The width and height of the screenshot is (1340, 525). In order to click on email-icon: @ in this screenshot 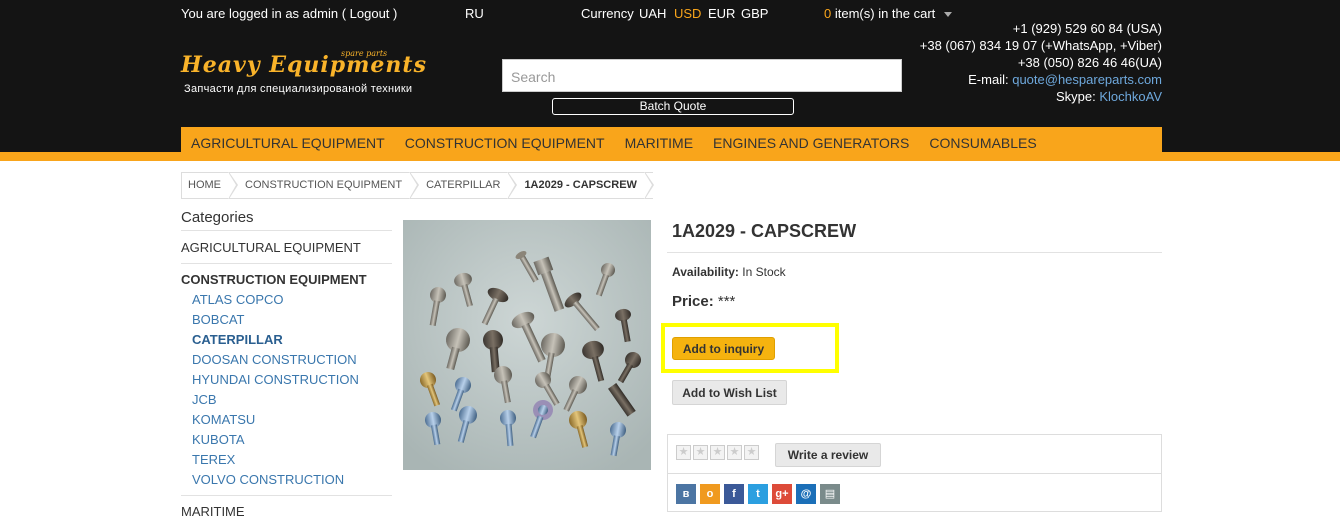, I will do `click(806, 494)`.